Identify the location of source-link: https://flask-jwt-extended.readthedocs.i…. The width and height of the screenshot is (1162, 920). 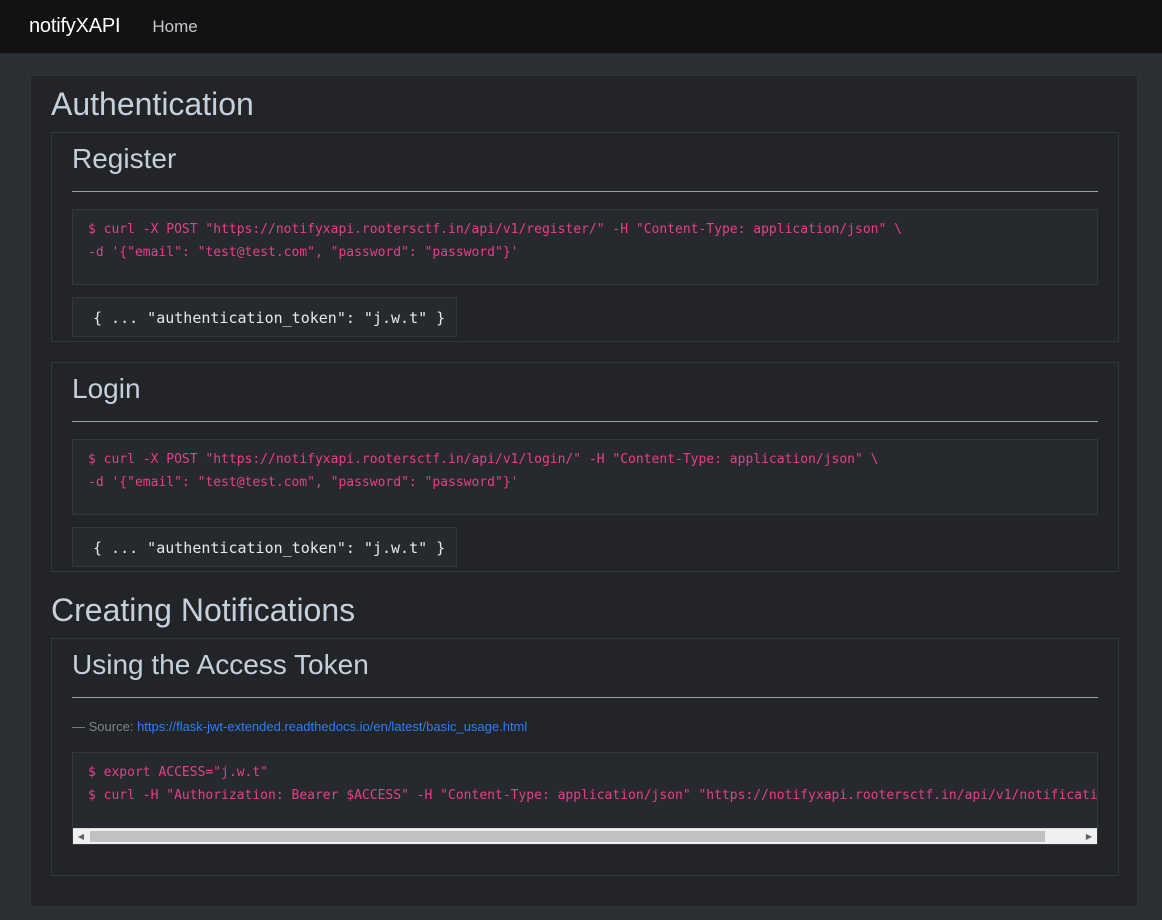
(332, 726).